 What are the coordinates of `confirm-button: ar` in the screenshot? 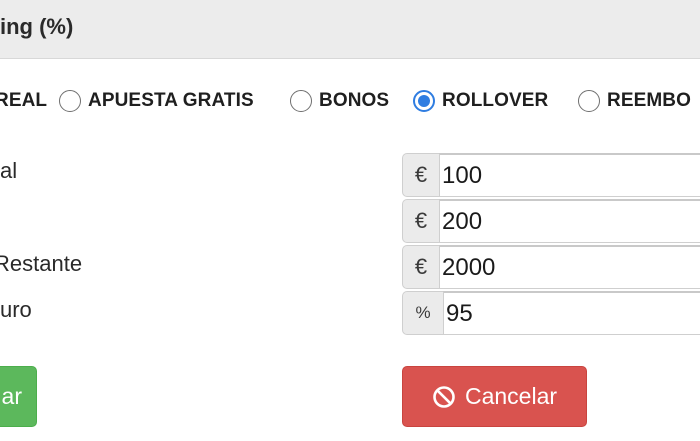 It's located at (18, 396).